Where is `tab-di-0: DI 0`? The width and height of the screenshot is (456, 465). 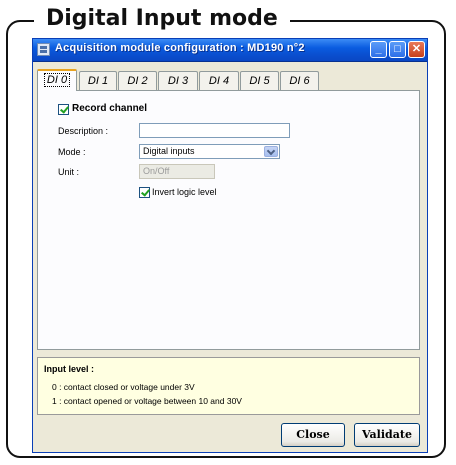 tab-di-0: DI 0 is located at coordinates (57, 80).